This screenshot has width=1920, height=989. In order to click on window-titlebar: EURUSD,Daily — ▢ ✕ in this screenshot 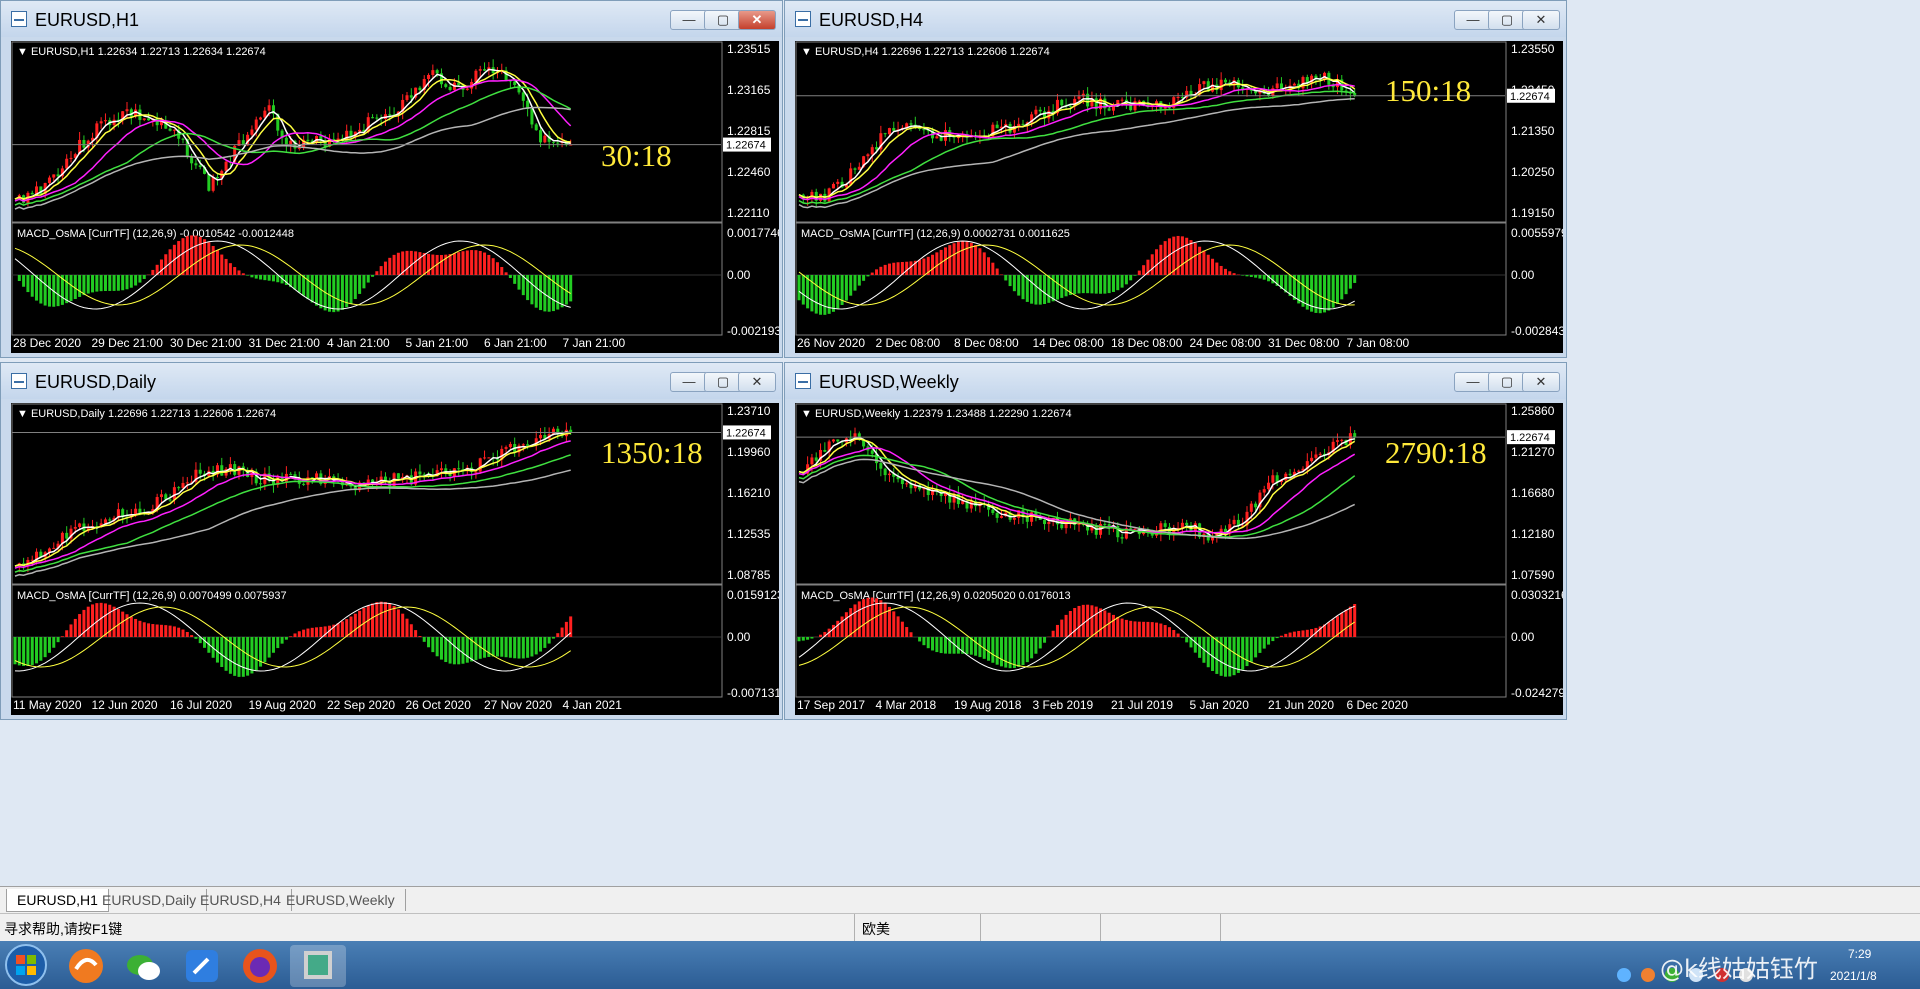, I will do `click(391, 381)`.